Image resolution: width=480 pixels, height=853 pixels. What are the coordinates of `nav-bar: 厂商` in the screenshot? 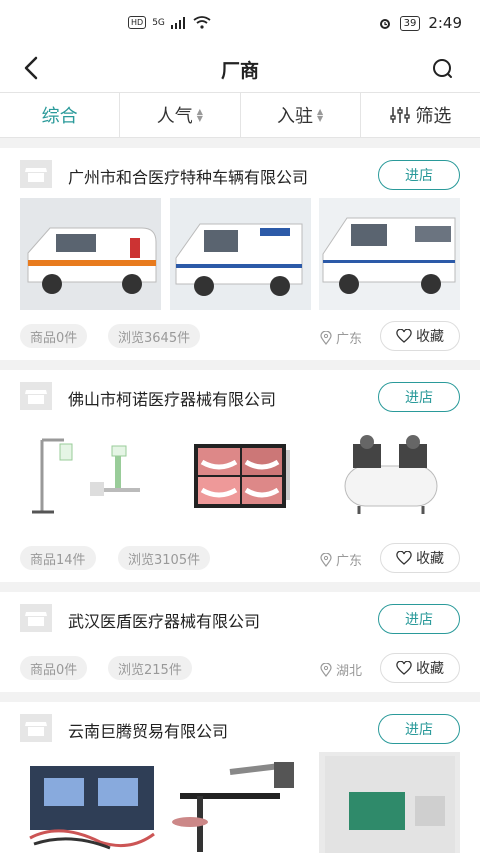 It's located at (240, 69).